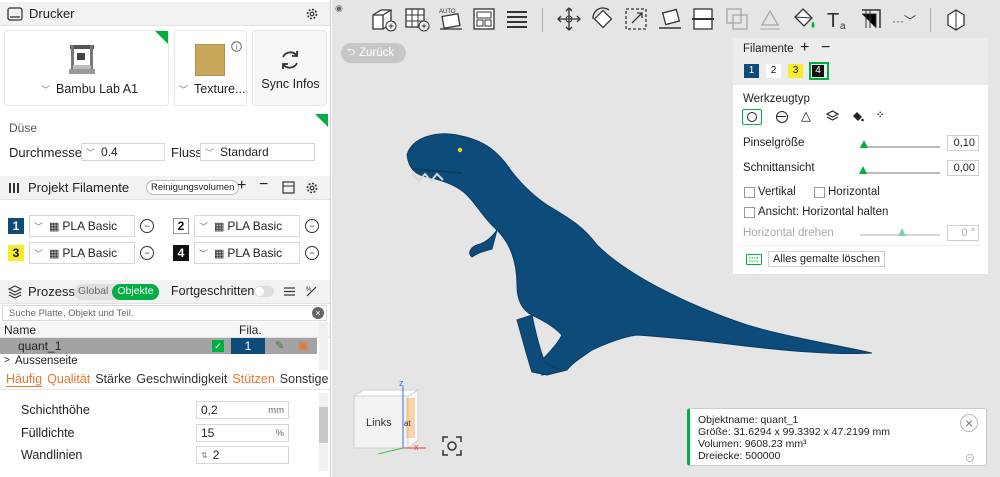  What do you see at coordinates (81, 253) in the screenshot?
I see `filament-slot-3: 3 ﹀ ▦ PLA Basic −` at bounding box center [81, 253].